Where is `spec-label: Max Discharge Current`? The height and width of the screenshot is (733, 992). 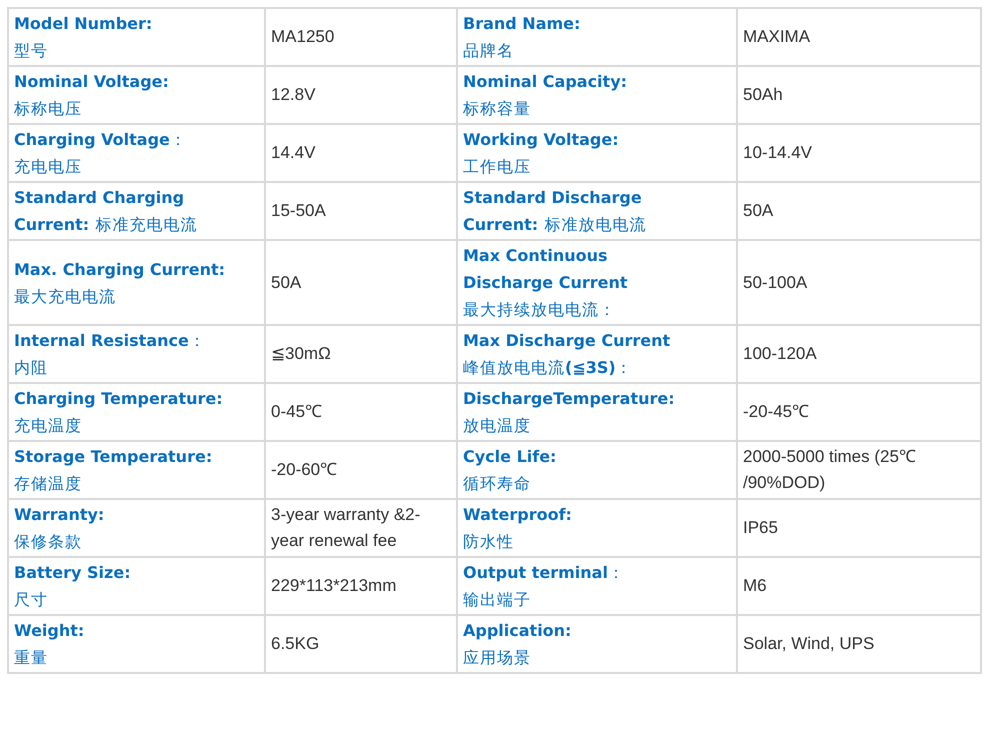
spec-label: Max Discharge Current is located at coordinates (566, 341).